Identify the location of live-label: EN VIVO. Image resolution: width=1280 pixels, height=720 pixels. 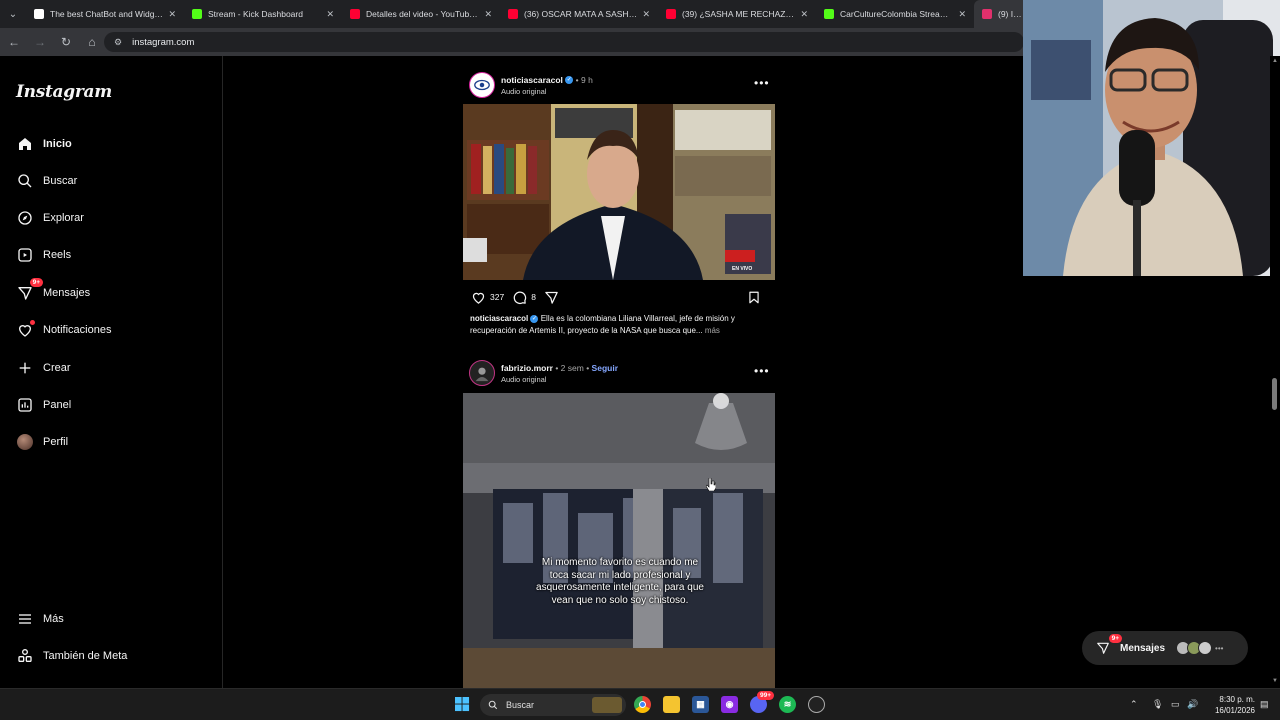
(742, 269).